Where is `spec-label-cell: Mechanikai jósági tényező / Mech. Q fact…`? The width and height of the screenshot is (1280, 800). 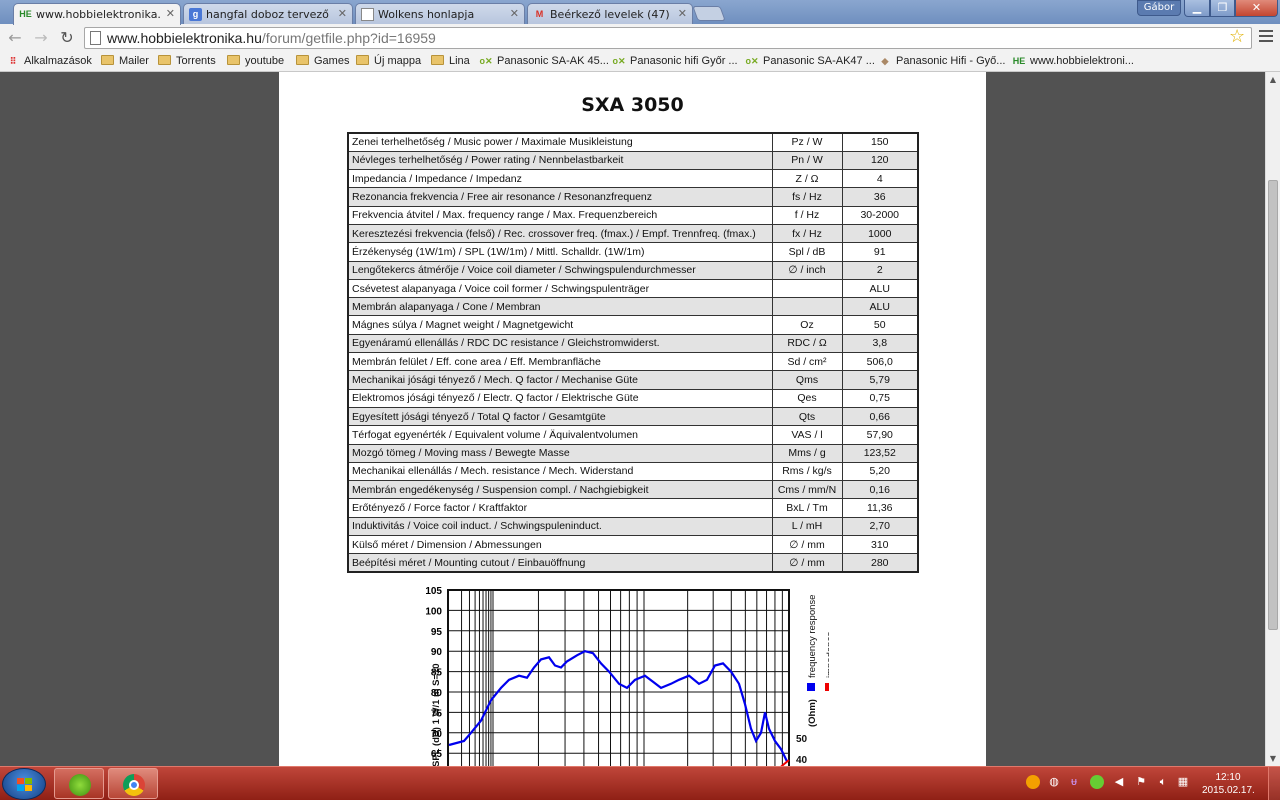 spec-label-cell: Mechanikai jósági tényező / Mech. Q fact… is located at coordinates (560, 380).